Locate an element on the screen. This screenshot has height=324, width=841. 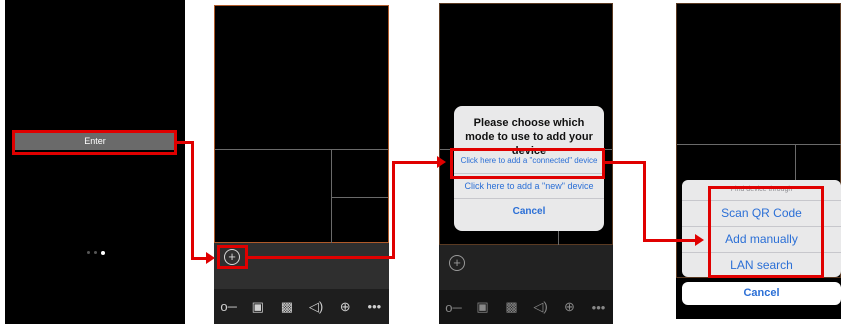
cancel-button: Cancel is located at coordinates (529, 211).